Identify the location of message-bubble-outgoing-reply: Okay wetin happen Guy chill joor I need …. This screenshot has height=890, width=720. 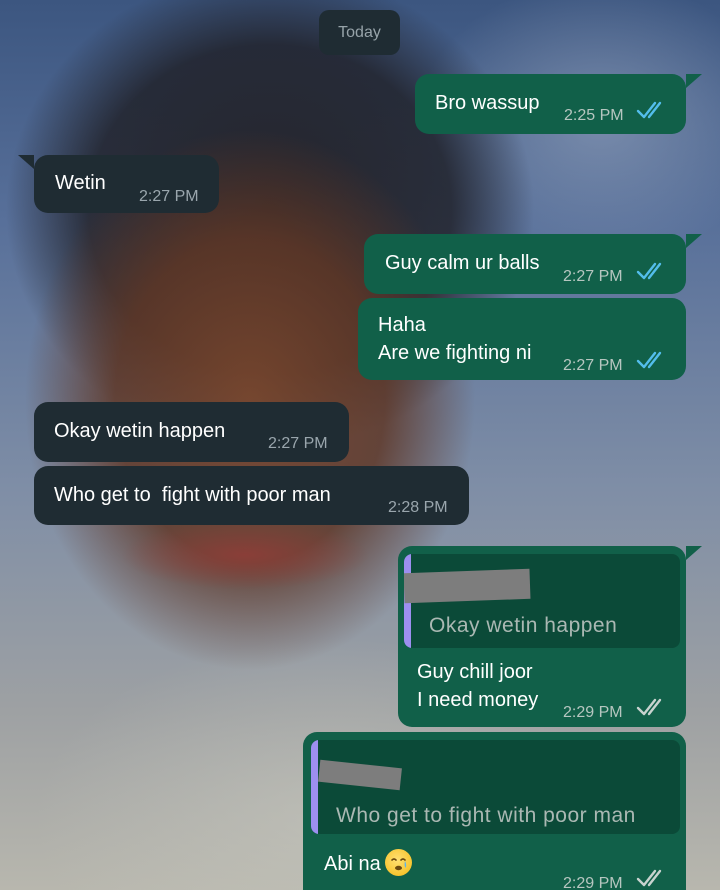
(542, 636).